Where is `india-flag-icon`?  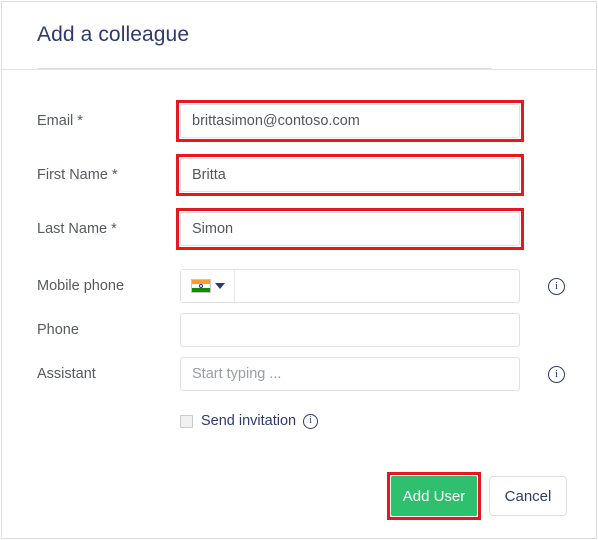 india-flag-icon is located at coordinates (200, 286).